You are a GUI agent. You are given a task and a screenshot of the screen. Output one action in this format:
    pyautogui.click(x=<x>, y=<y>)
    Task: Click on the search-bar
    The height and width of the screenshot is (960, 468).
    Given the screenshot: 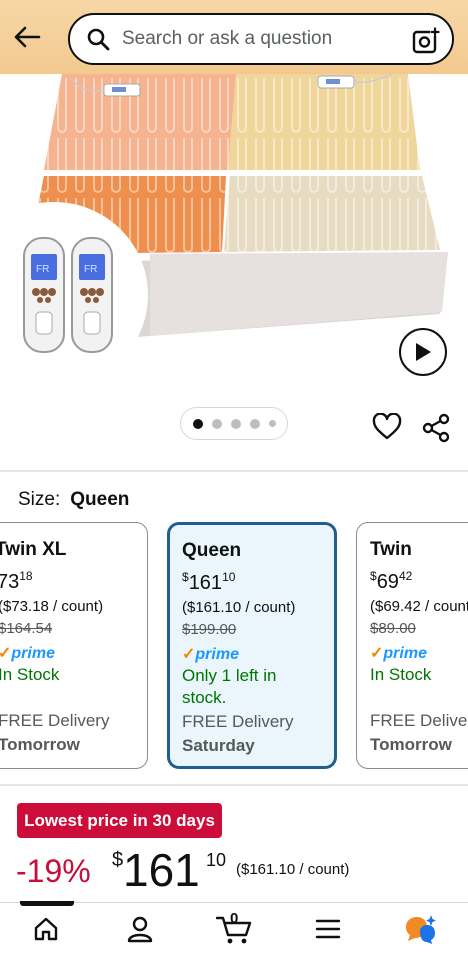 What is the action you would take?
    pyautogui.click(x=261, y=39)
    